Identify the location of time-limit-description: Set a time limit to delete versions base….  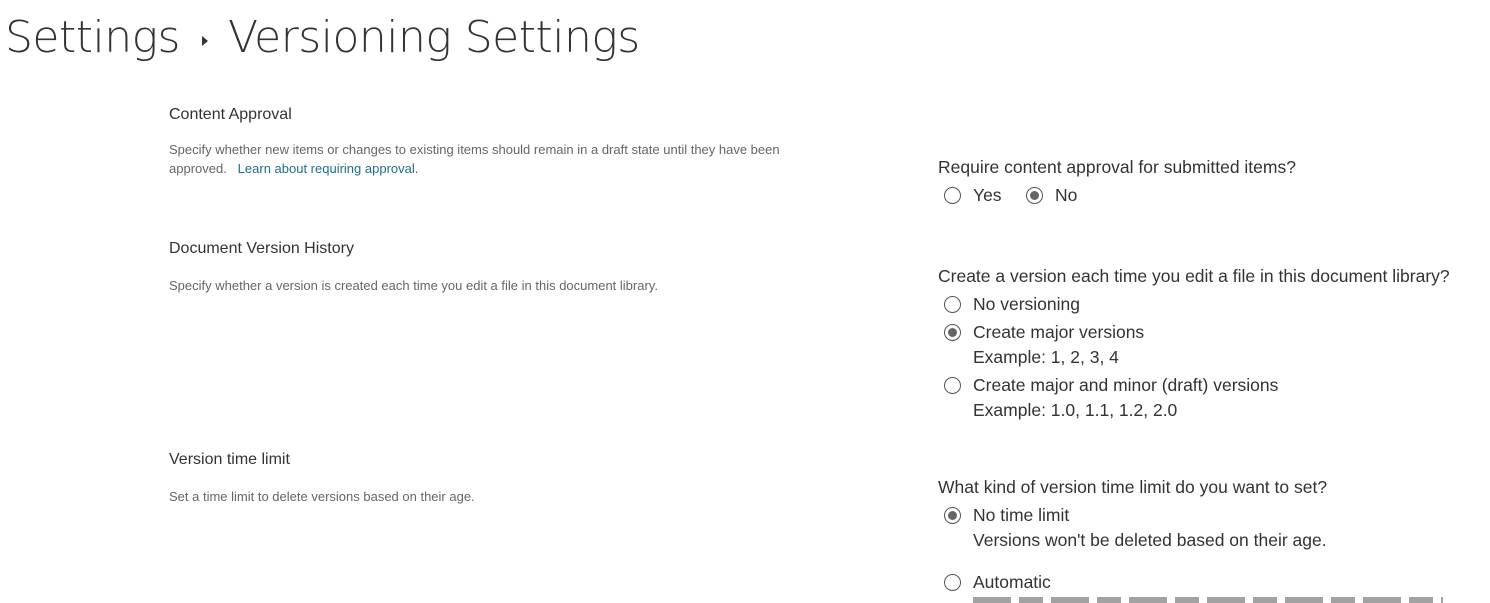
(322, 496).